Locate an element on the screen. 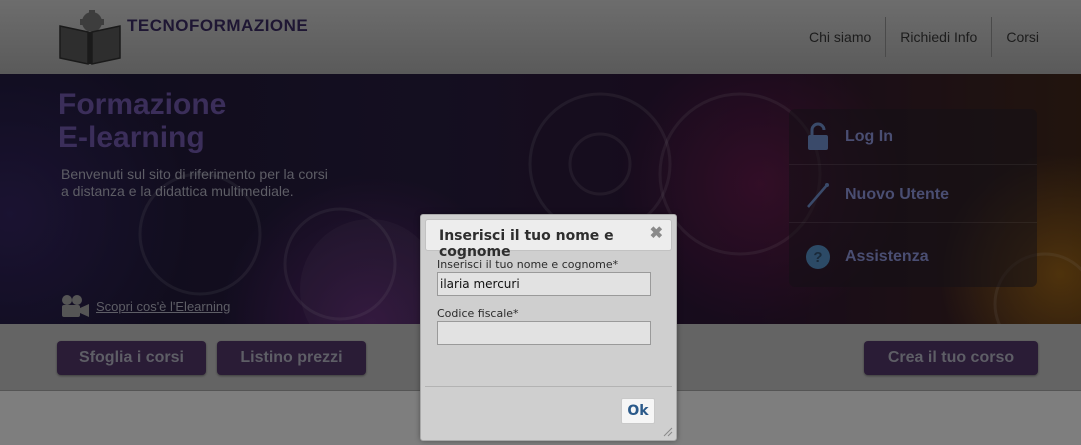 The height and width of the screenshot is (445, 1081). browse-courses-button: Sfoglia i corsi is located at coordinates (131, 358).